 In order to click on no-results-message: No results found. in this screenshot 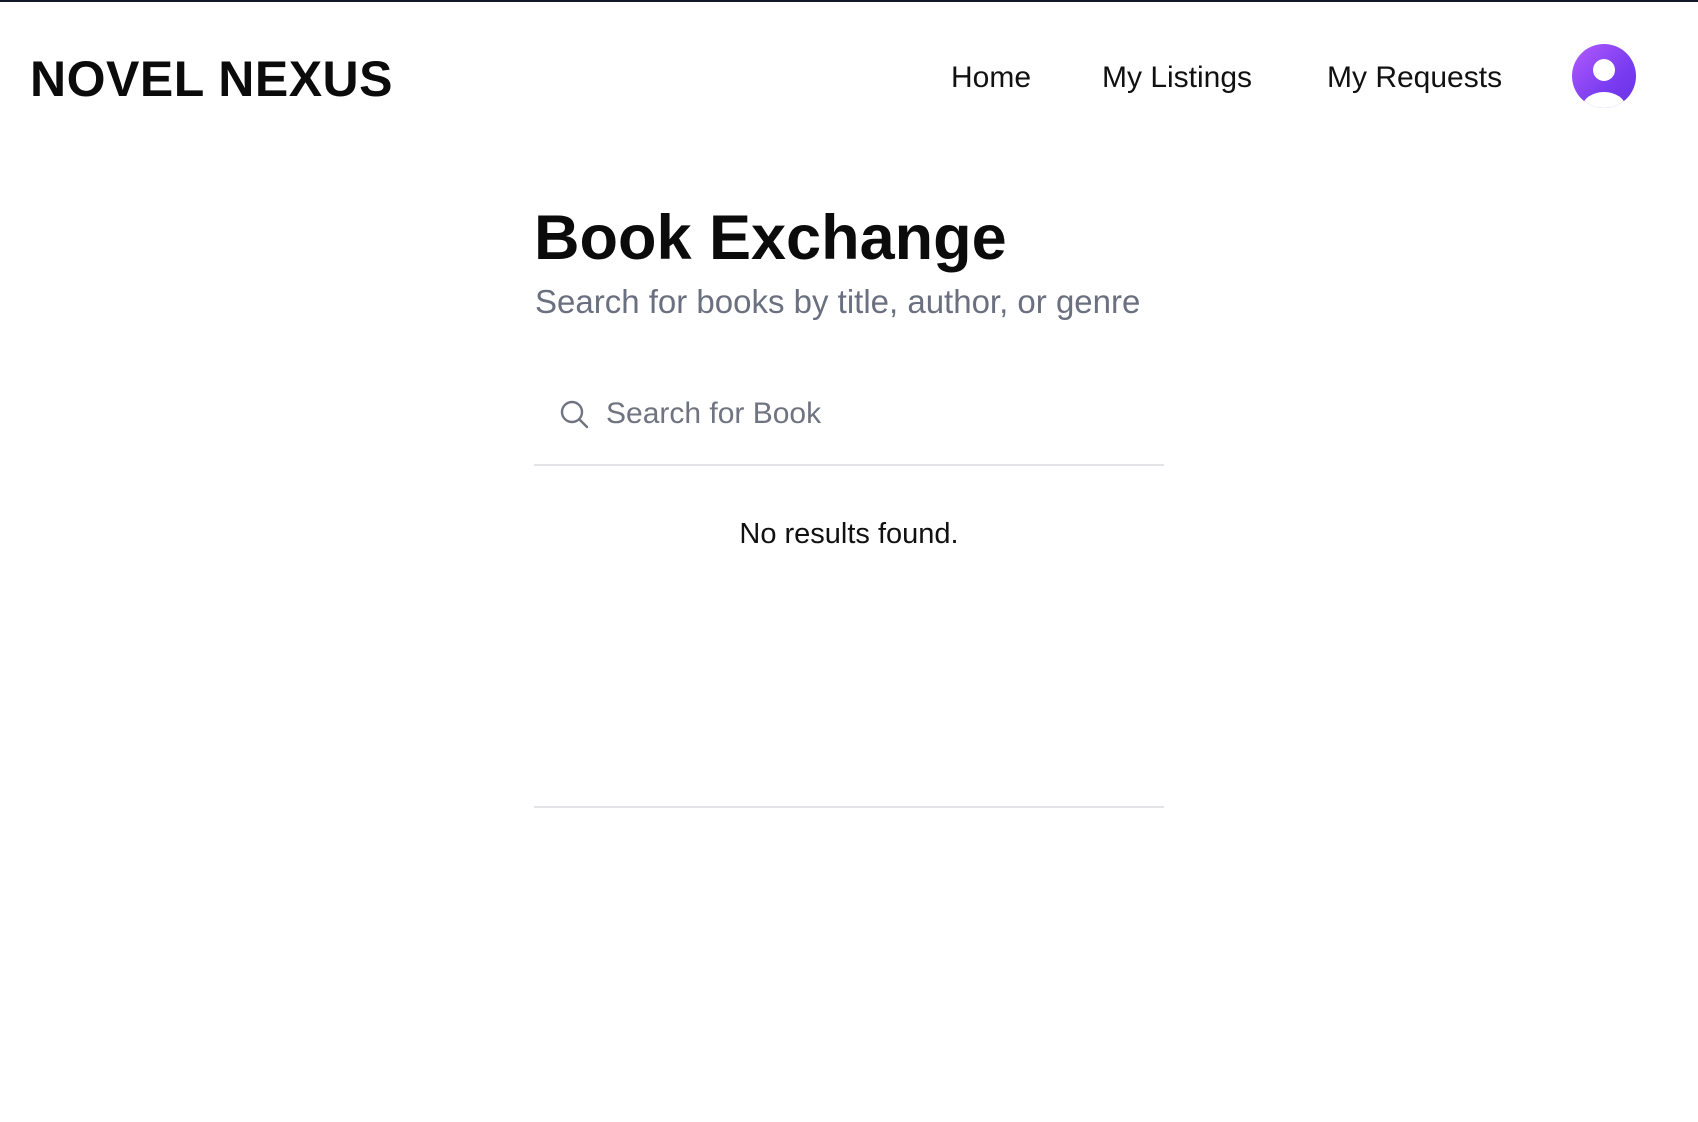, I will do `click(849, 534)`.